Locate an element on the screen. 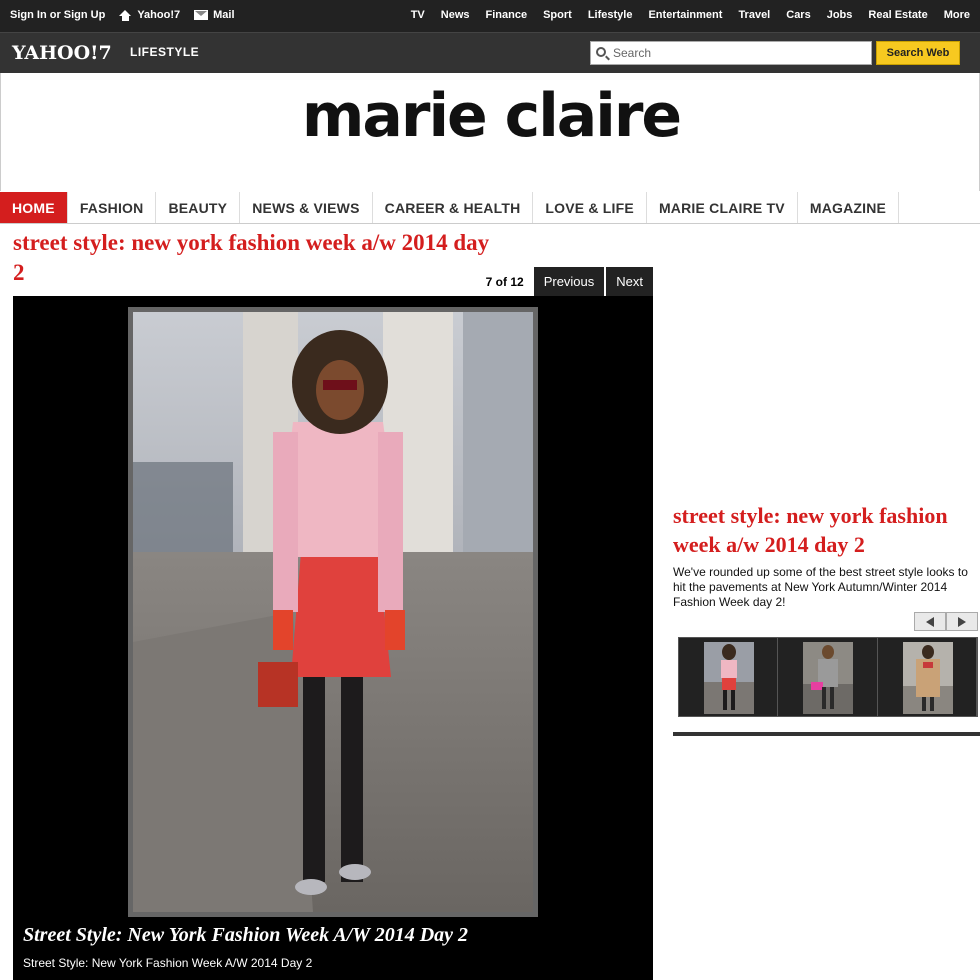 Image resolution: width=980 pixels, height=980 pixels. gallery-pager: 7 of 12 Previous Next is located at coordinates (569, 281).